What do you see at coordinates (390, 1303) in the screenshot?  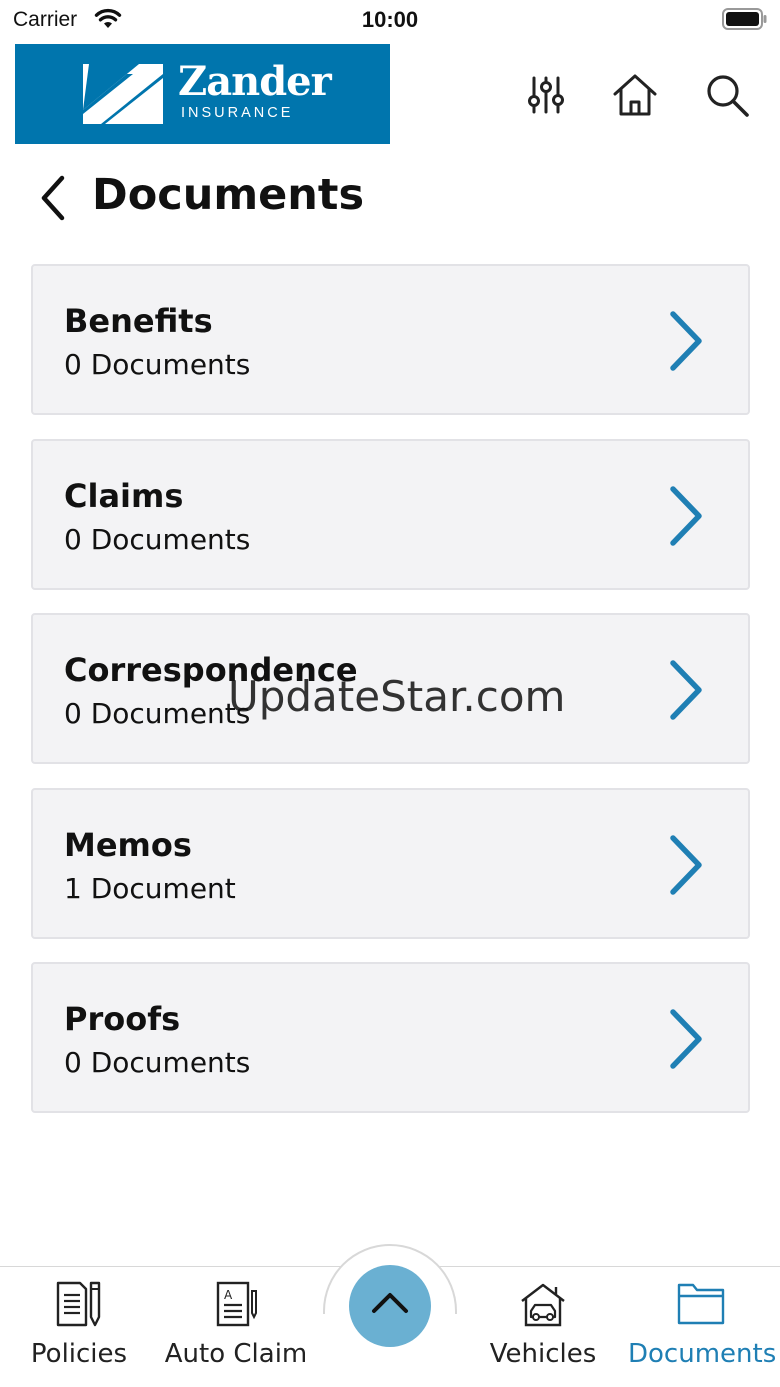 I see `chevron-up-icon` at bounding box center [390, 1303].